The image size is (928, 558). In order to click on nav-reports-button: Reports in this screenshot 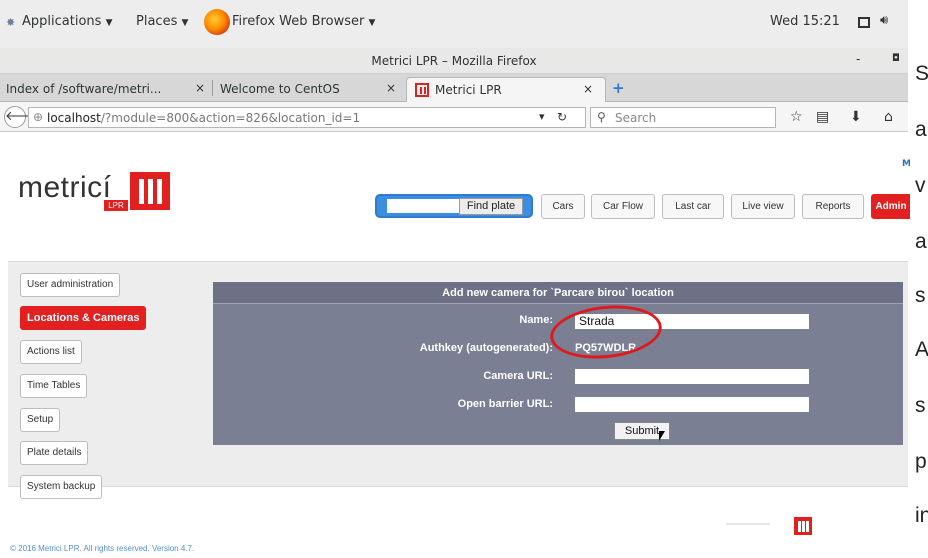, I will do `click(833, 206)`.